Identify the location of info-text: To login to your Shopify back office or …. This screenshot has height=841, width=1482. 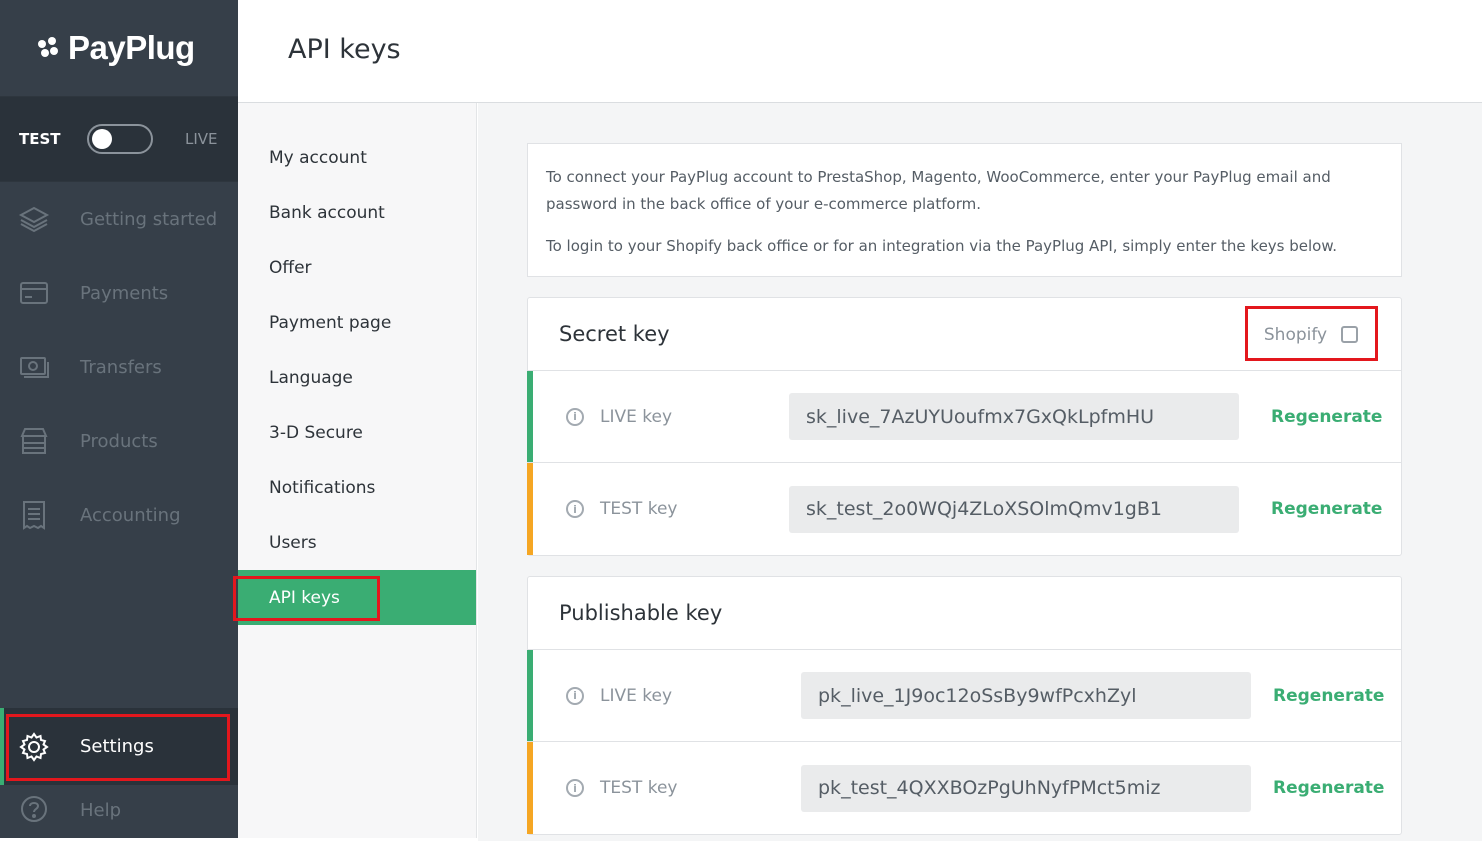
(942, 246).